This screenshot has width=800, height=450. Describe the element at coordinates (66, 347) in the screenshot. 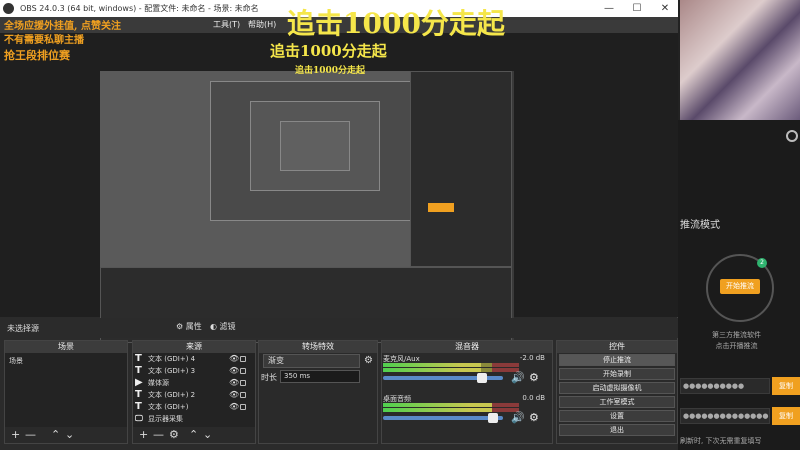

I see `scenes-header: 场景` at that location.